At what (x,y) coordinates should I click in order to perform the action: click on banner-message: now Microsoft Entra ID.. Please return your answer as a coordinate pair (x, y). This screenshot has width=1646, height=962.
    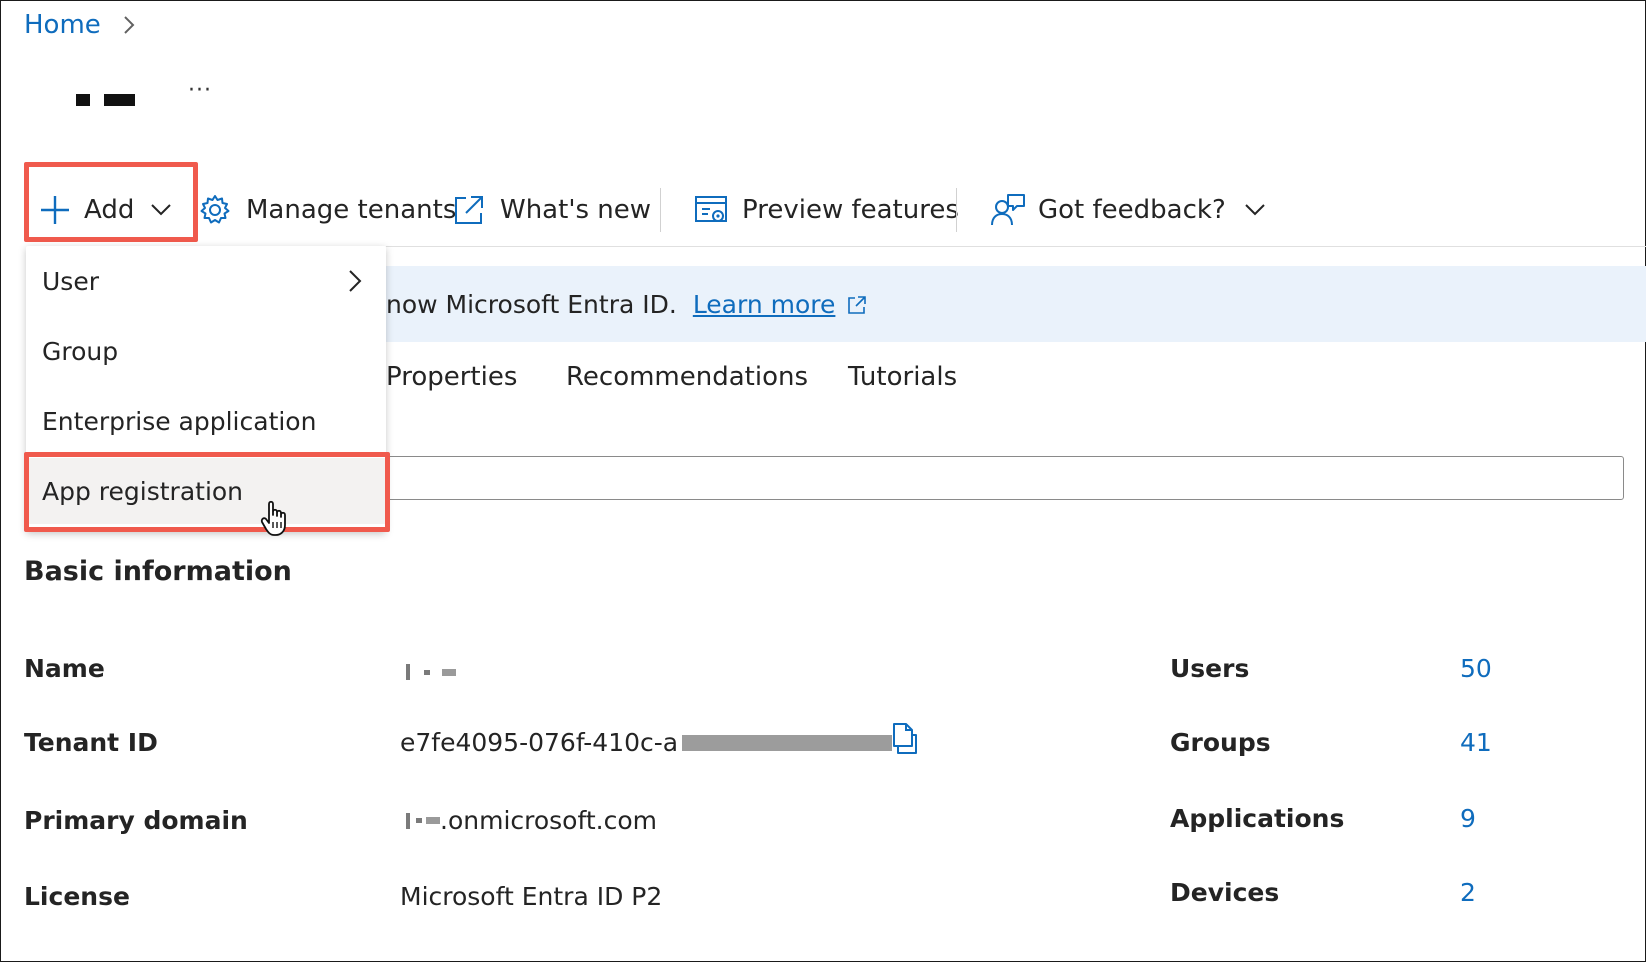
    Looking at the image, I should click on (531, 304).